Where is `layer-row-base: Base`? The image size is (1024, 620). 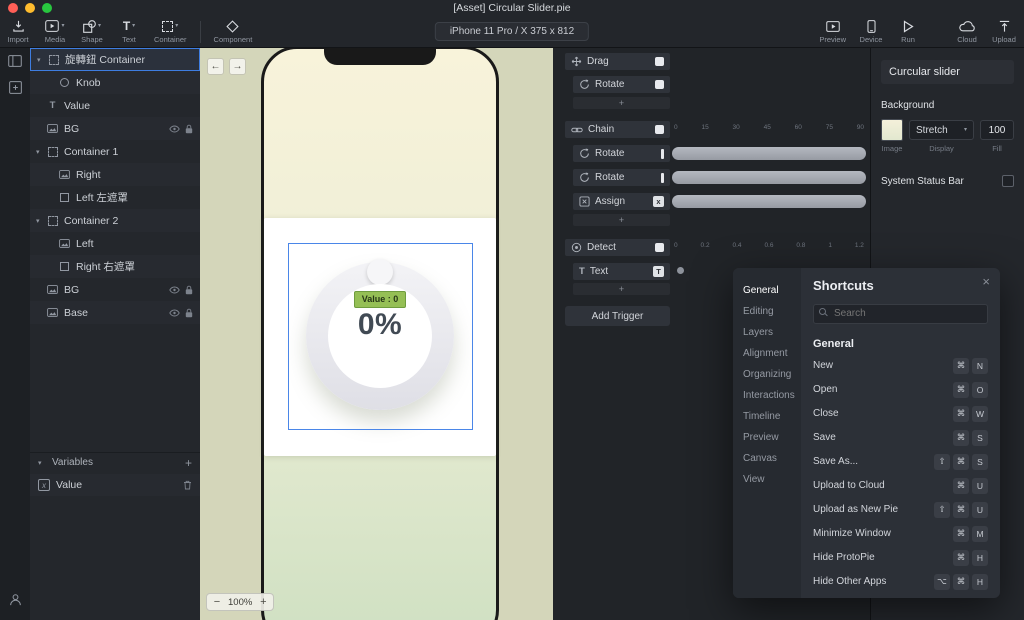
layer-row-base: Base is located at coordinates (115, 312).